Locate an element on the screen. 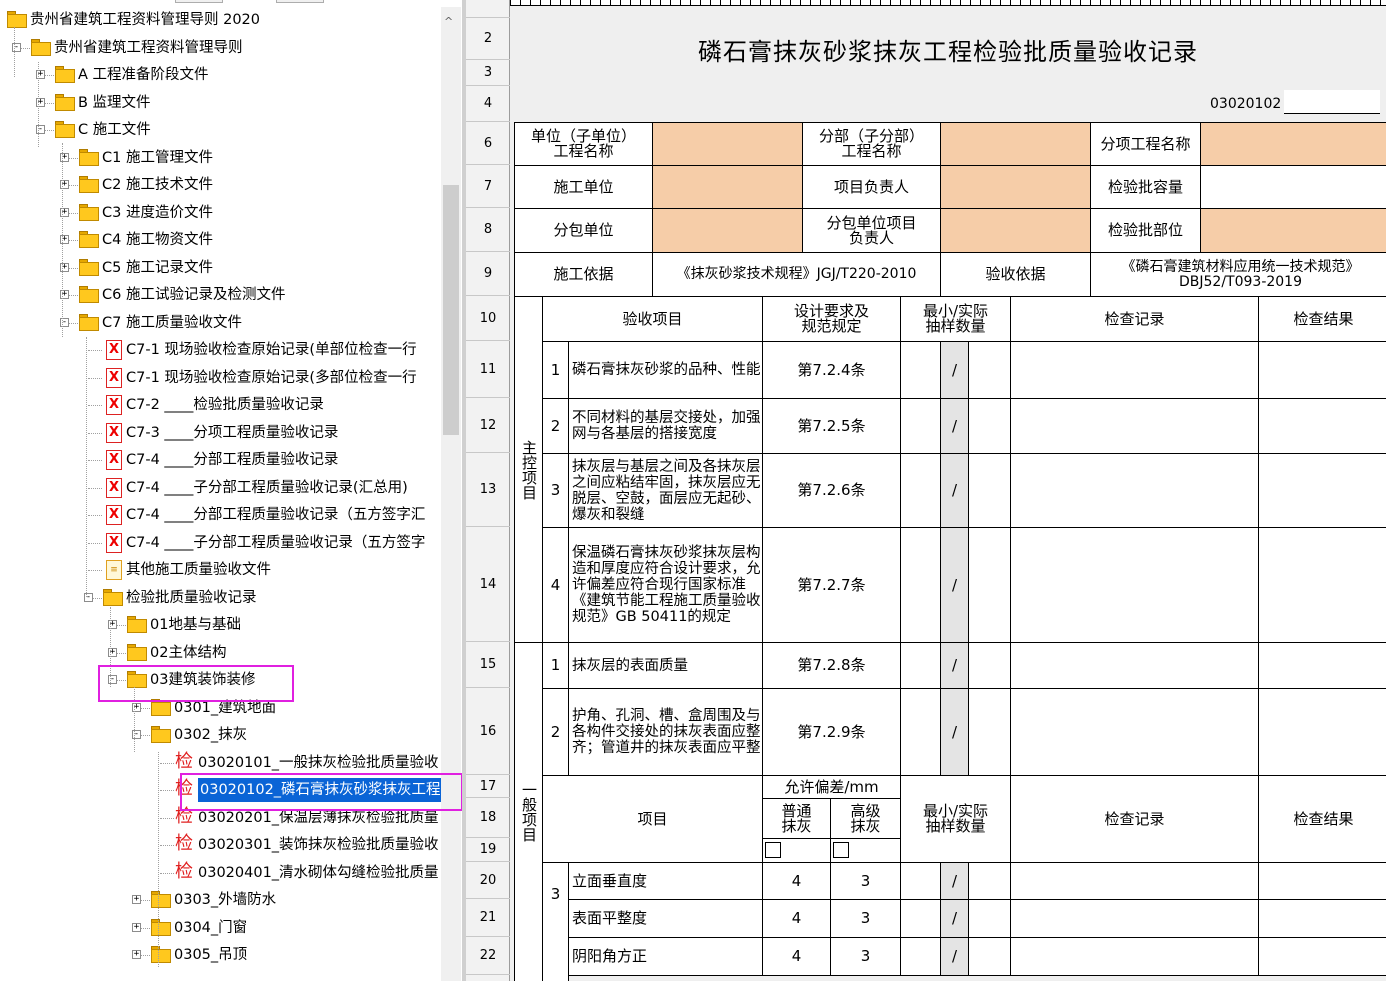 This screenshot has height=981, width=1386. high-checkbox is located at coordinates (841, 850).